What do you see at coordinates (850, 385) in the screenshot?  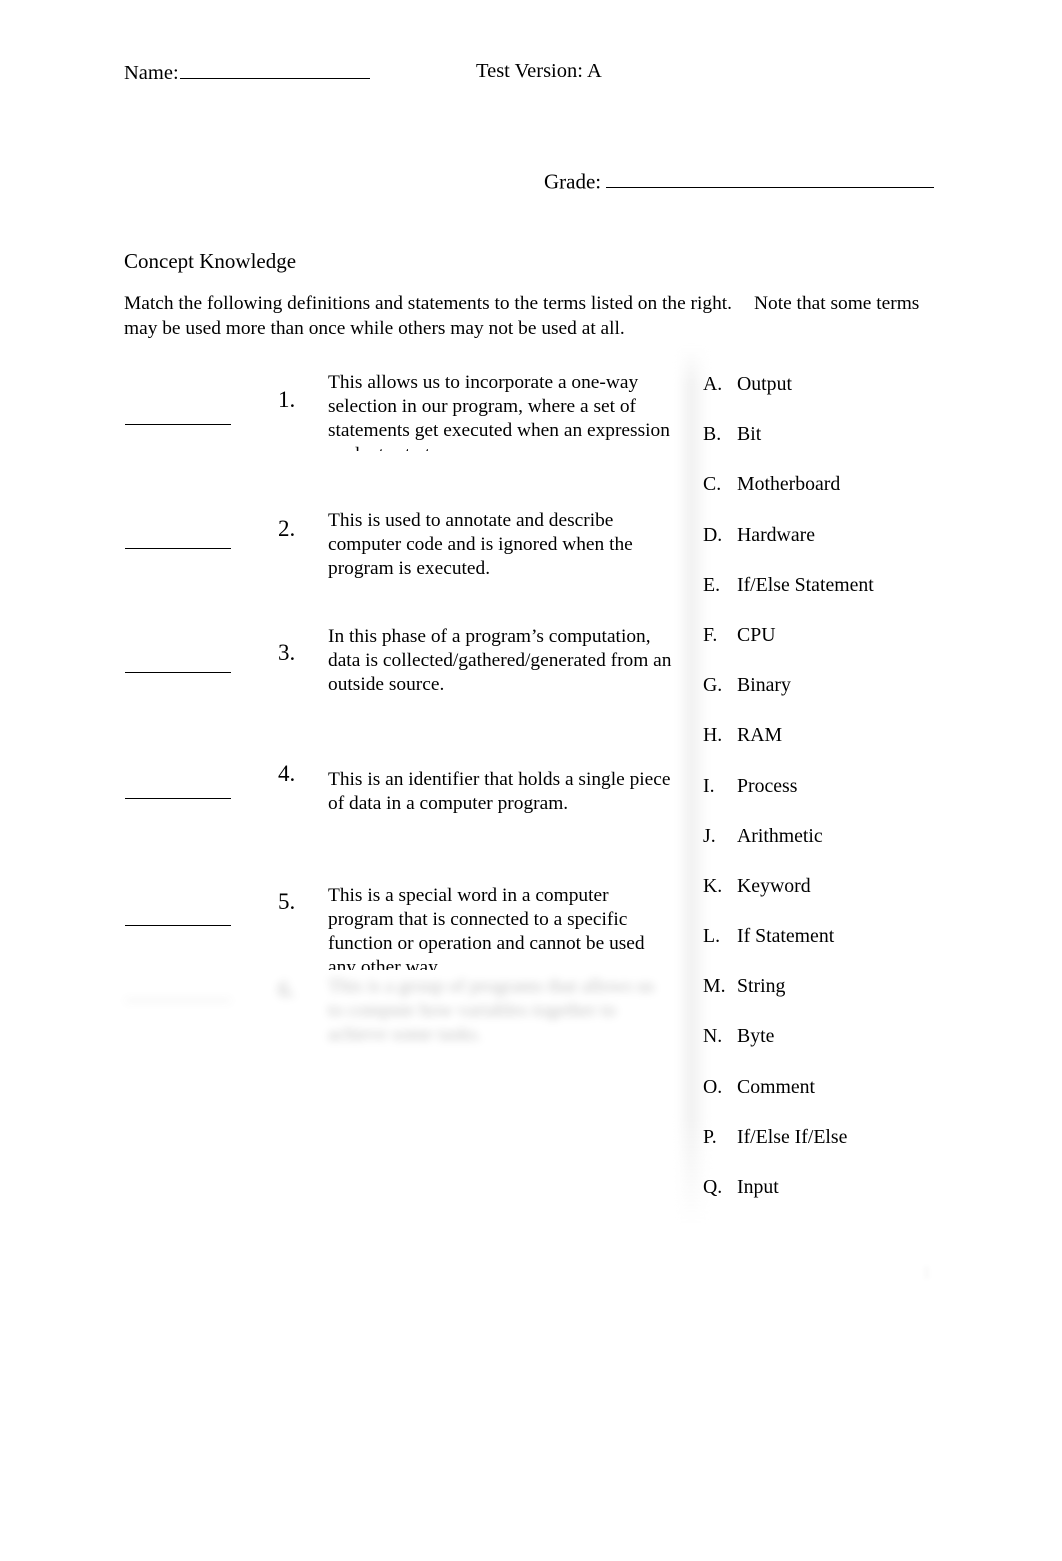 I see `term-option-a: A. Output` at bounding box center [850, 385].